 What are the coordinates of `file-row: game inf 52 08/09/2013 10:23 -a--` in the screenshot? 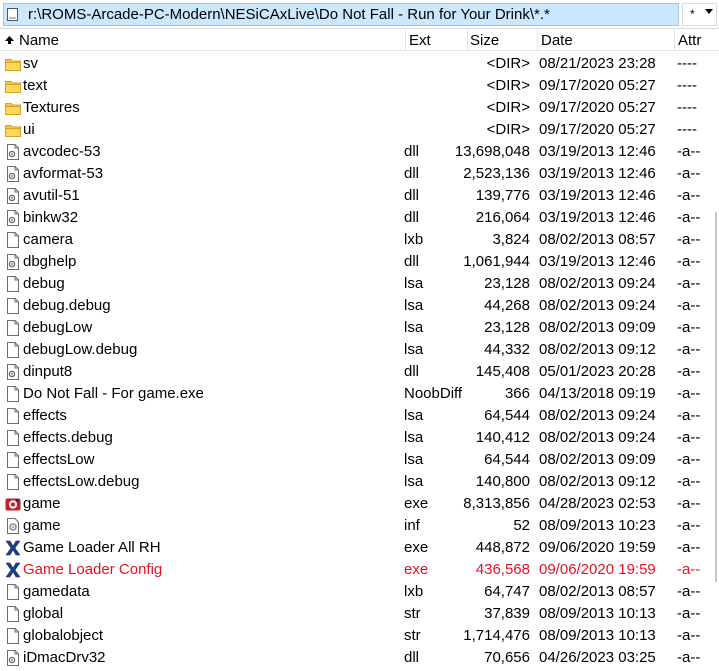 It's located at (357, 525).